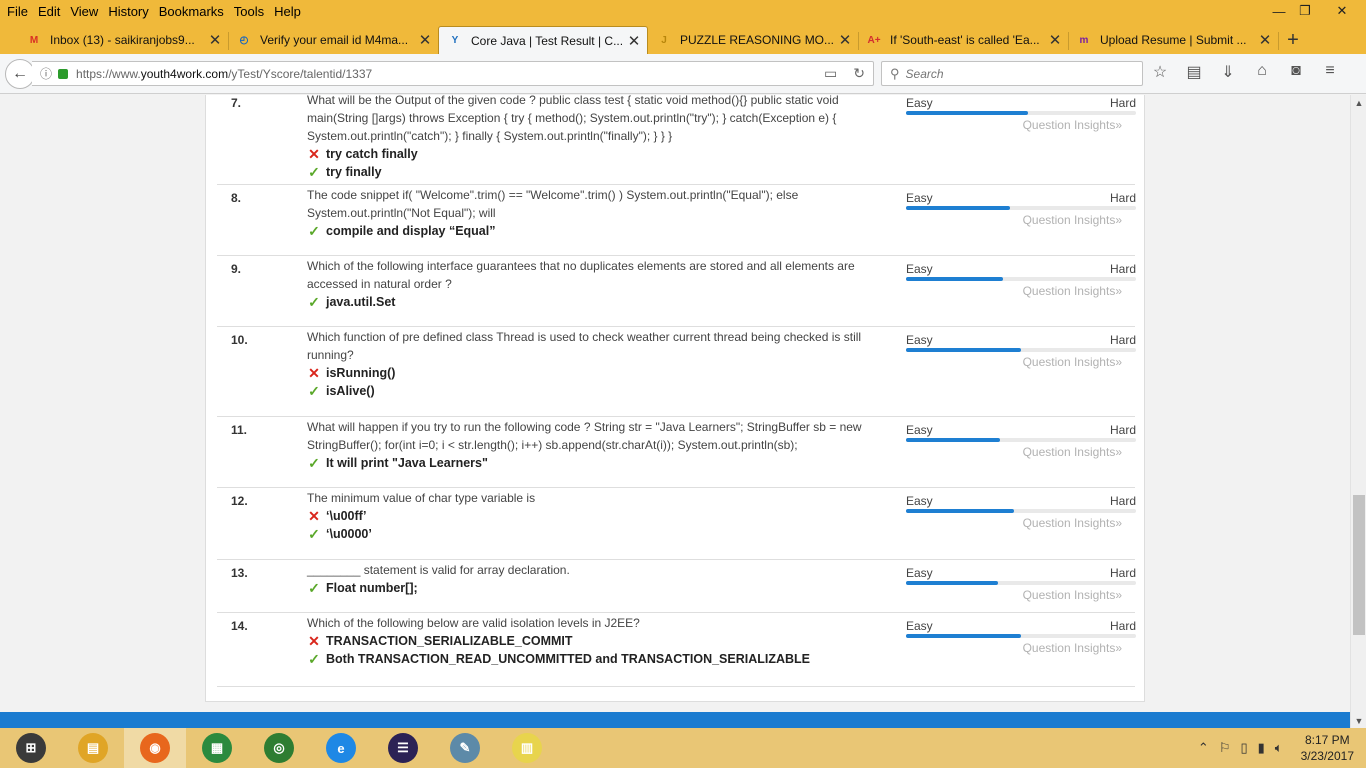 This screenshot has height=768, width=1366. Describe the element at coordinates (84, 12) in the screenshot. I see `menu-view: View` at that location.